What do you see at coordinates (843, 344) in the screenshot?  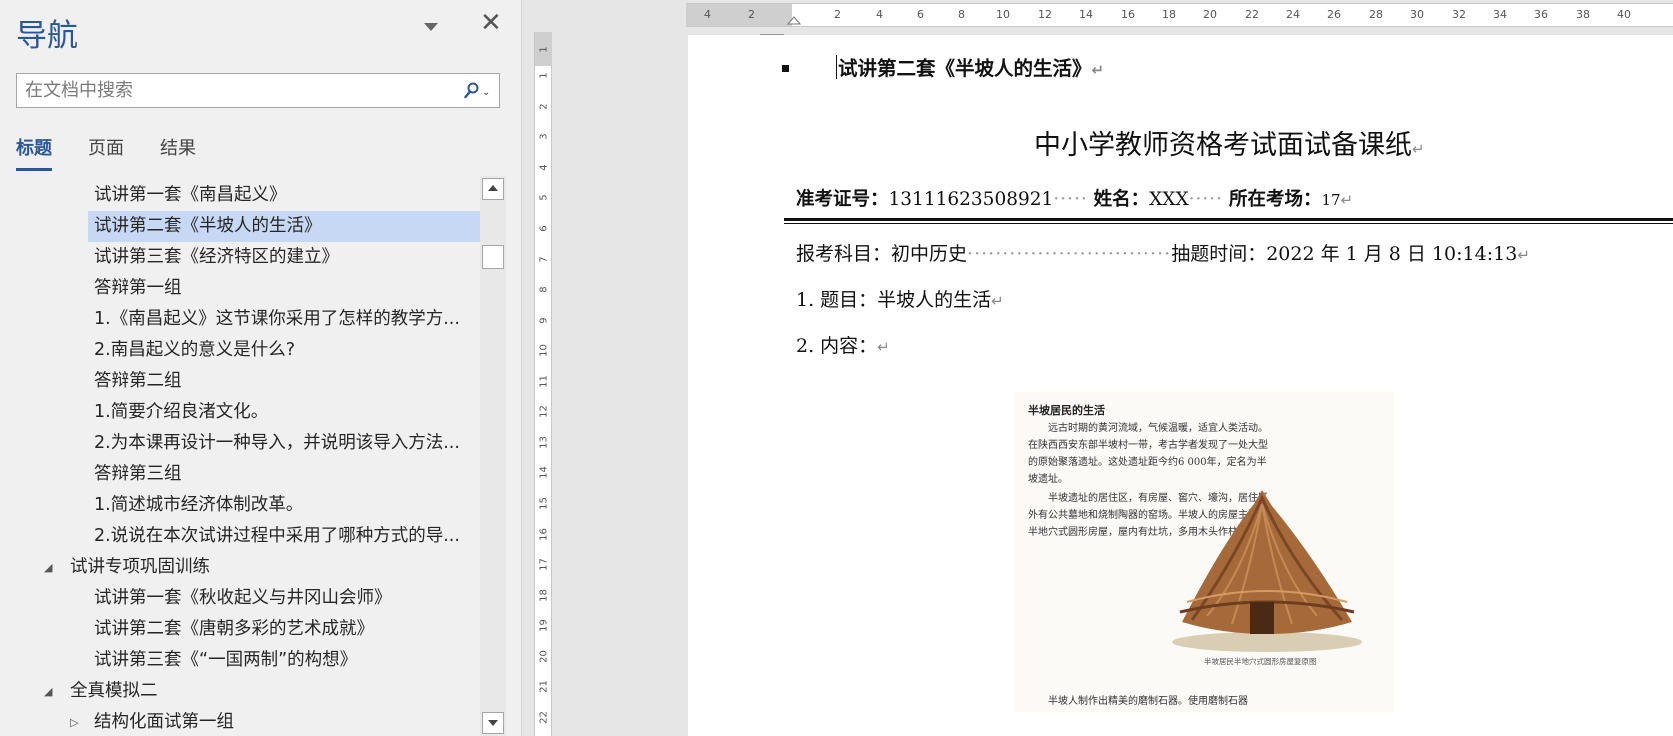 I see `content-line: 2. 内容：↵` at bounding box center [843, 344].